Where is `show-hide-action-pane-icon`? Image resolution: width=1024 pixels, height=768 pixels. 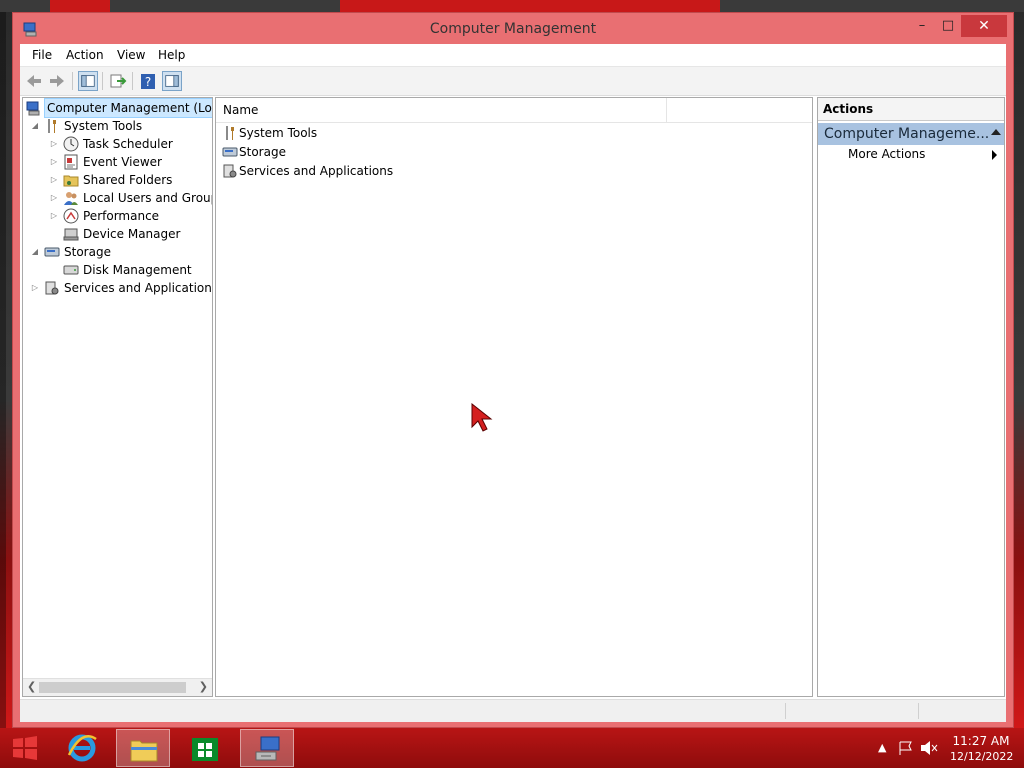
show-hide-action-pane-icon is located at coordinates (172, 81).